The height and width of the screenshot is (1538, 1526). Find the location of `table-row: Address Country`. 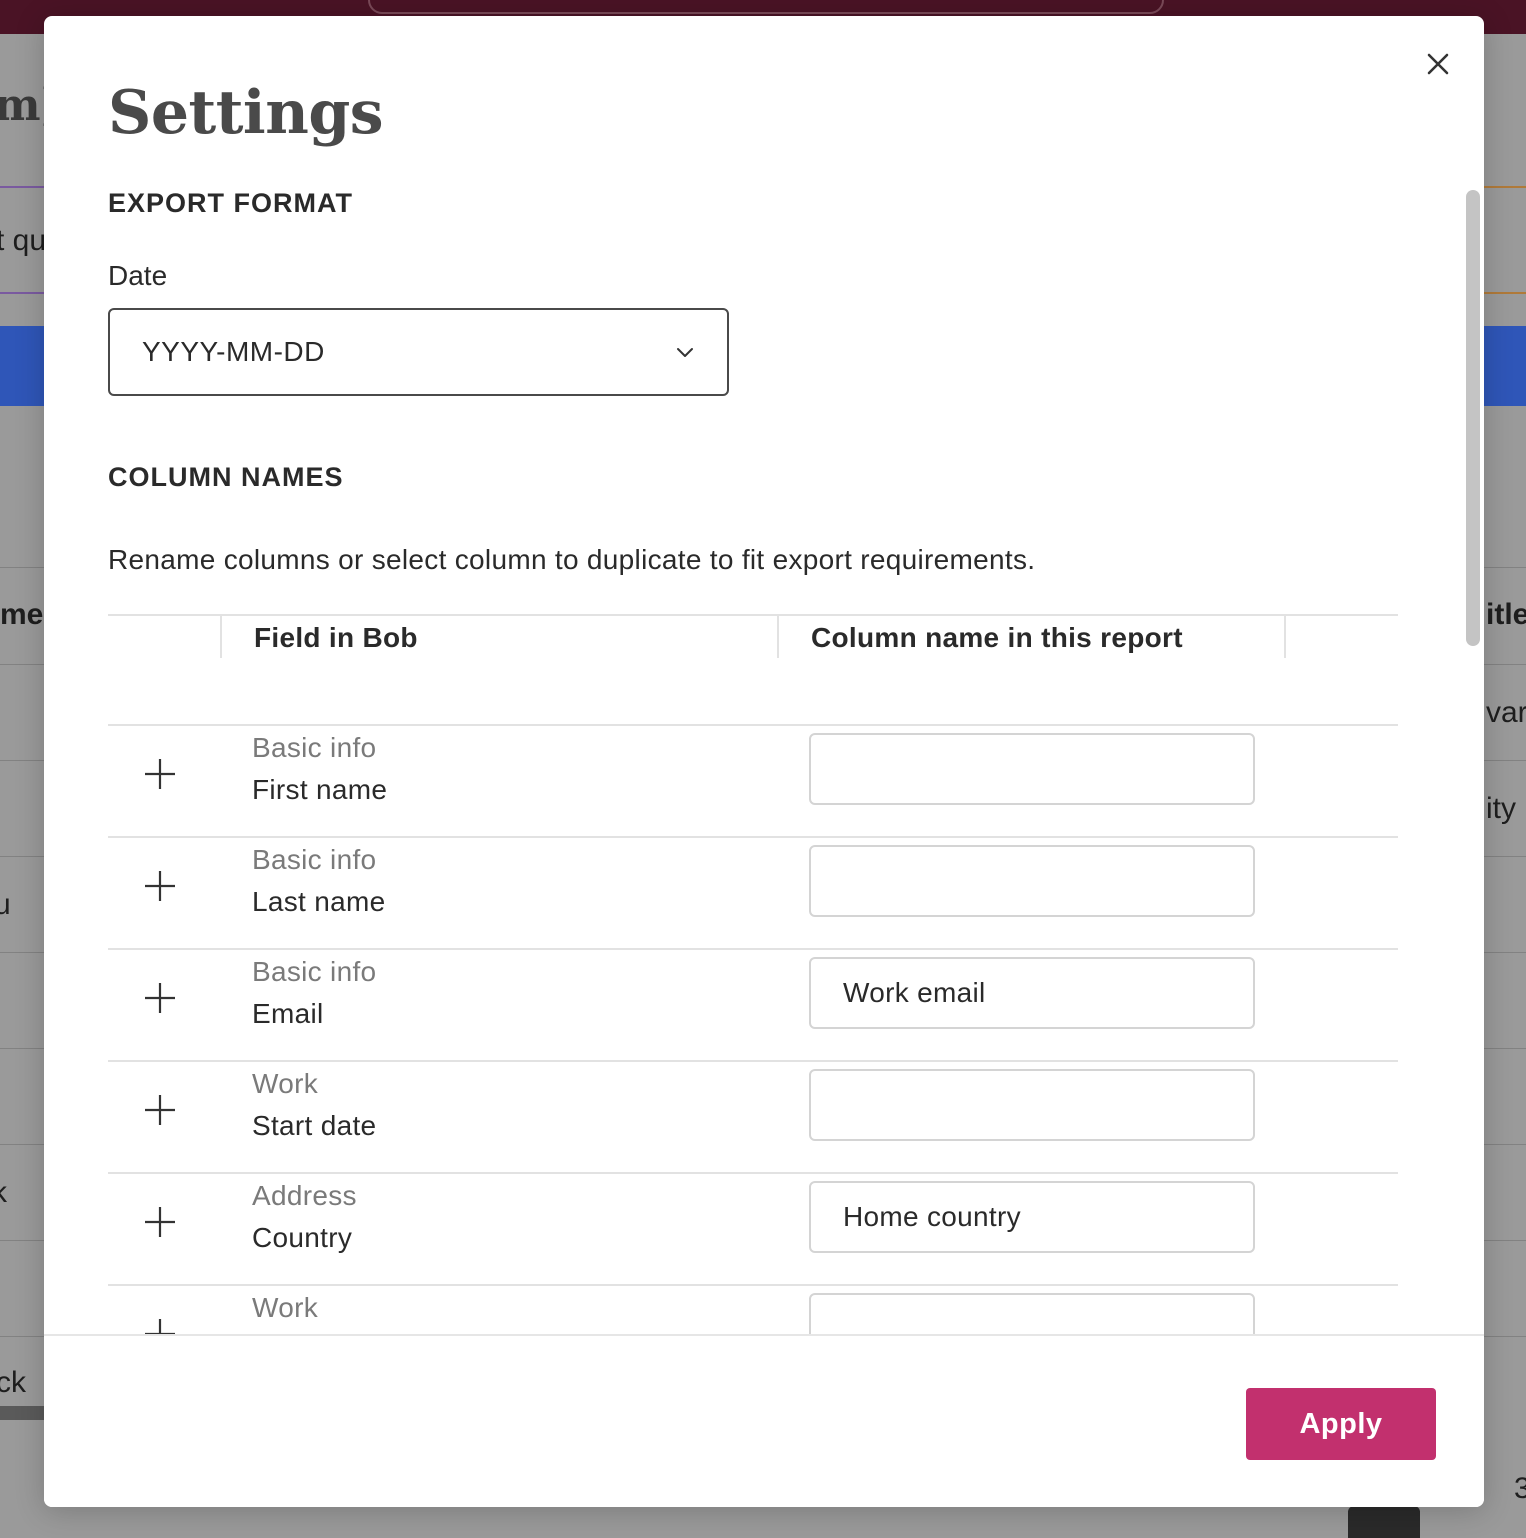

table-row: Address Country is located at coordinates (753, 1228).